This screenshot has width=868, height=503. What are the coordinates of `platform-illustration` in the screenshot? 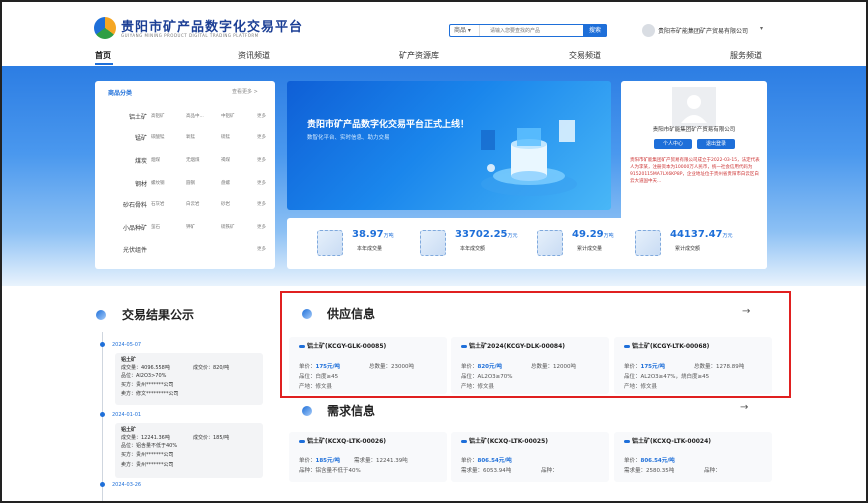 It's located at (529, 158).